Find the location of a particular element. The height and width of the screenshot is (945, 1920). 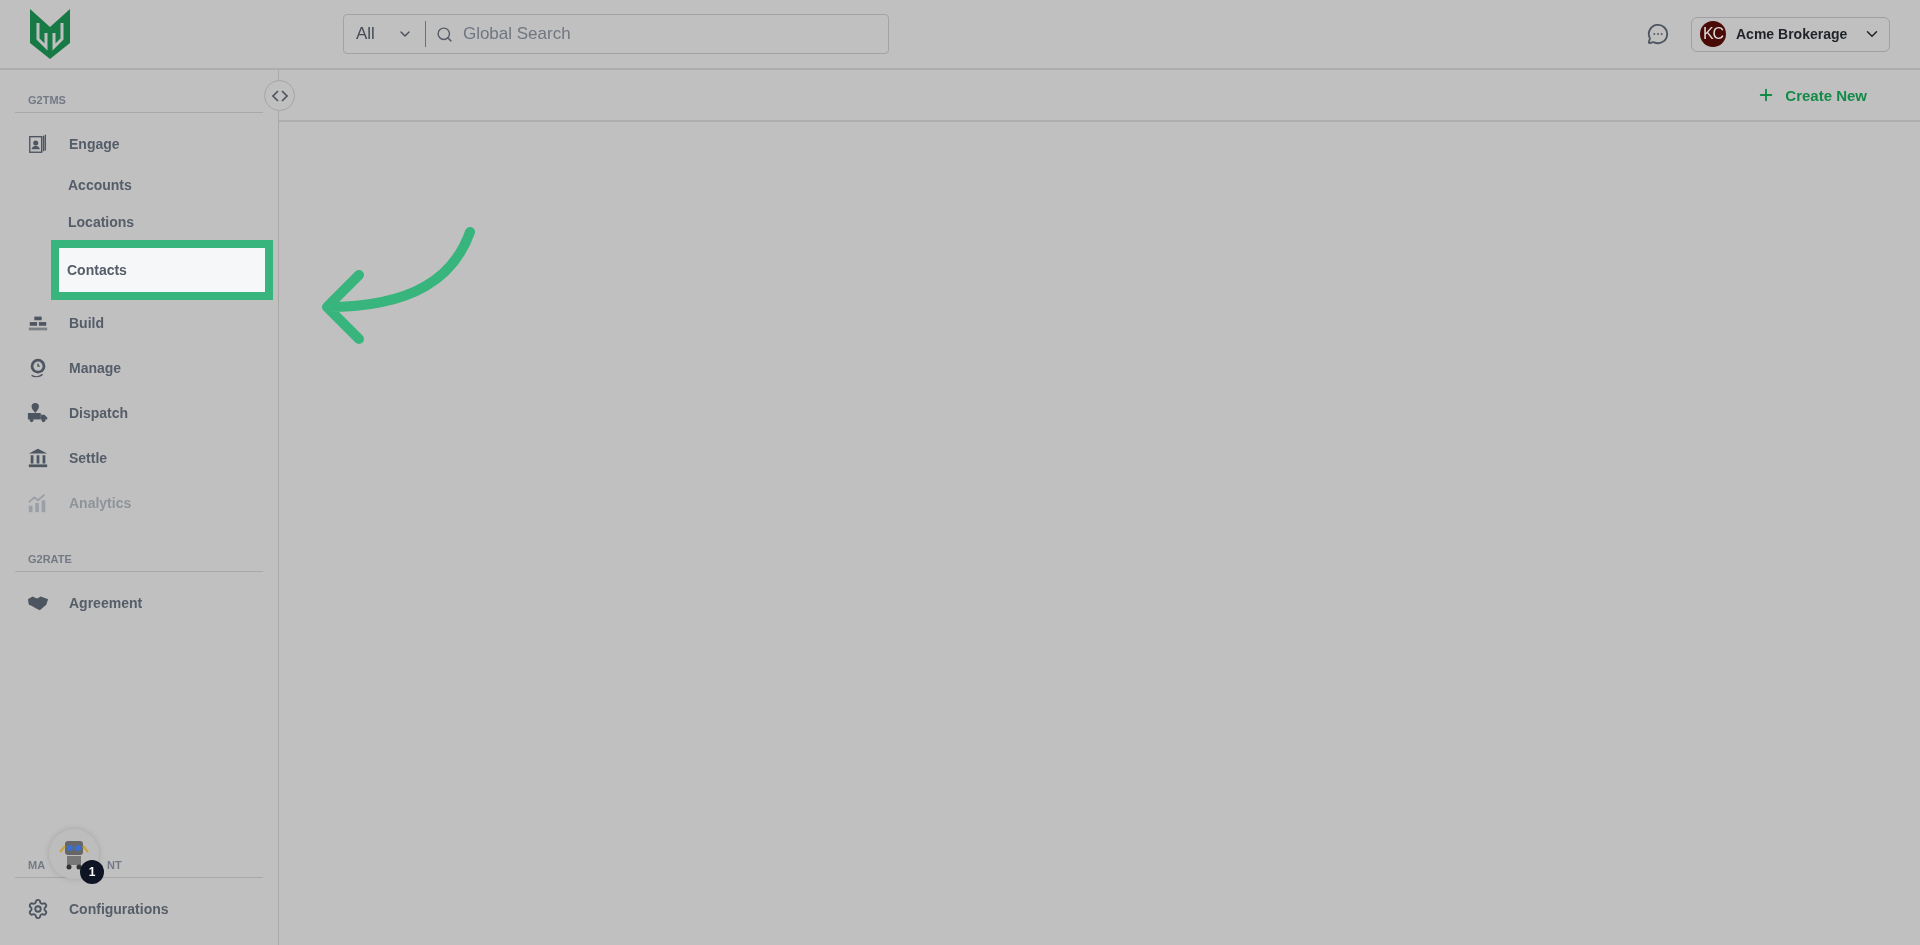

section-title: NT is located at coordinates (114, 865).